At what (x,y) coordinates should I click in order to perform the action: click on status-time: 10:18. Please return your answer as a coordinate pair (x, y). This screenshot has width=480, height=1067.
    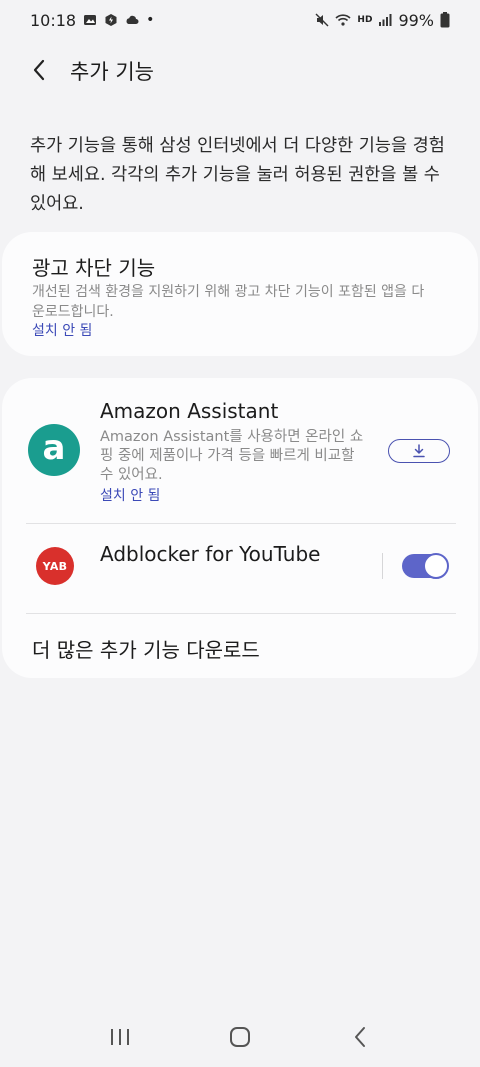
    Looking at the image, I should click on (53, 20).